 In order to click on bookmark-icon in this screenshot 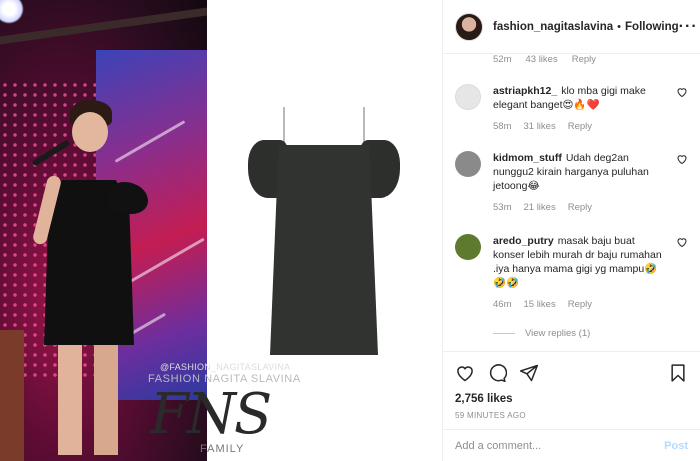, I will do `click(678, 373)`.